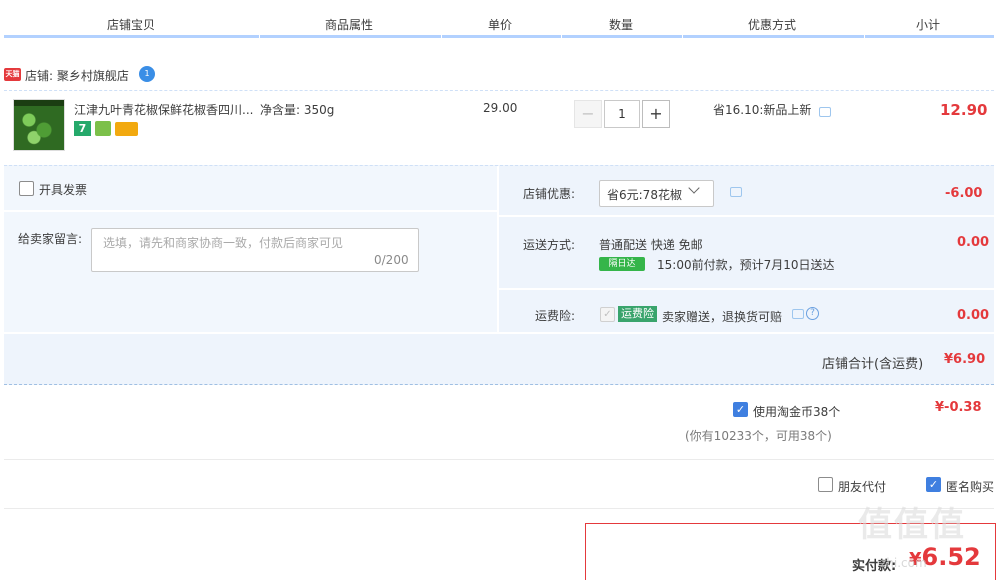 The width and height of the screenshot is (1005, 580). What do you see at coordinates (637, 314) in the screenshot?
I see `insurance-tag: 运费险` at bounding box center [637, 314].